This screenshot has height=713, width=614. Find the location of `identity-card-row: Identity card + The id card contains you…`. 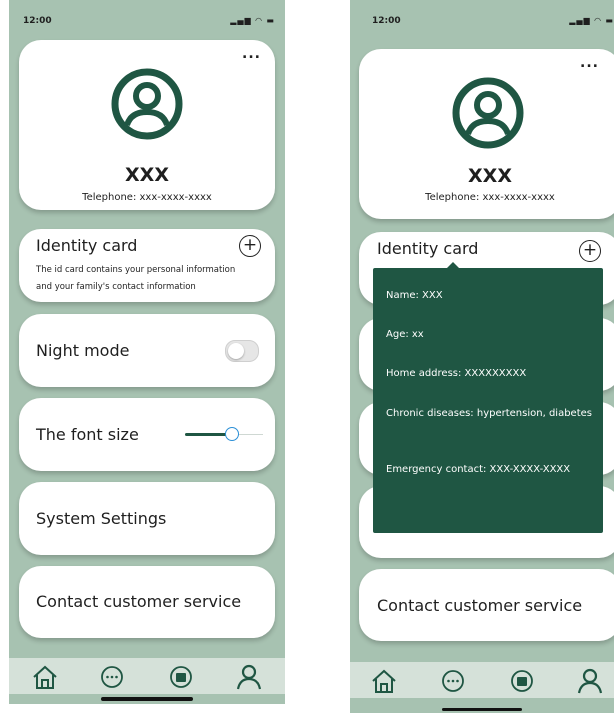

identity-card-row: Identity card + The id card contains you… is located at coordinates (147, 265).